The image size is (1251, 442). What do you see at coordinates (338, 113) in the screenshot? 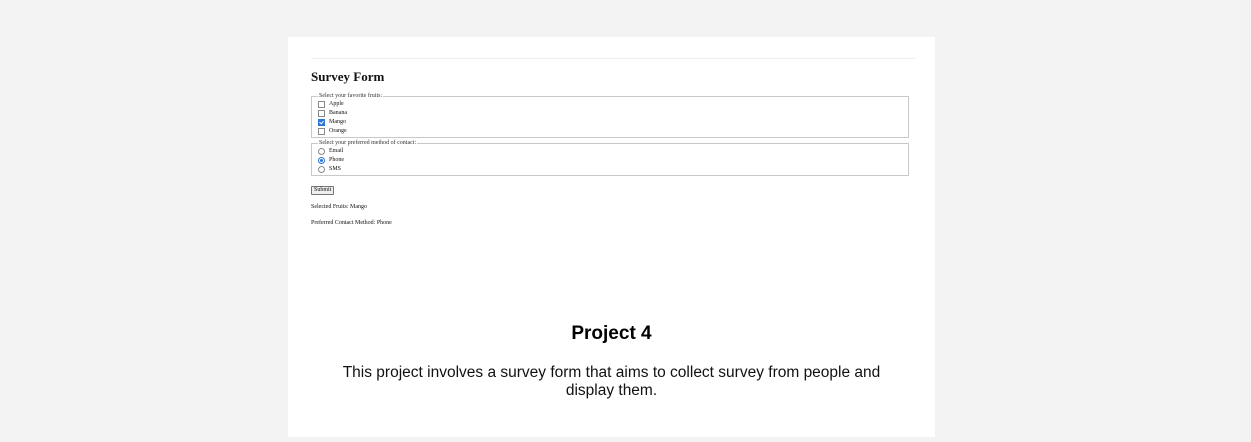
I see `banana-label: Banana` at bounding box center [338, 113].